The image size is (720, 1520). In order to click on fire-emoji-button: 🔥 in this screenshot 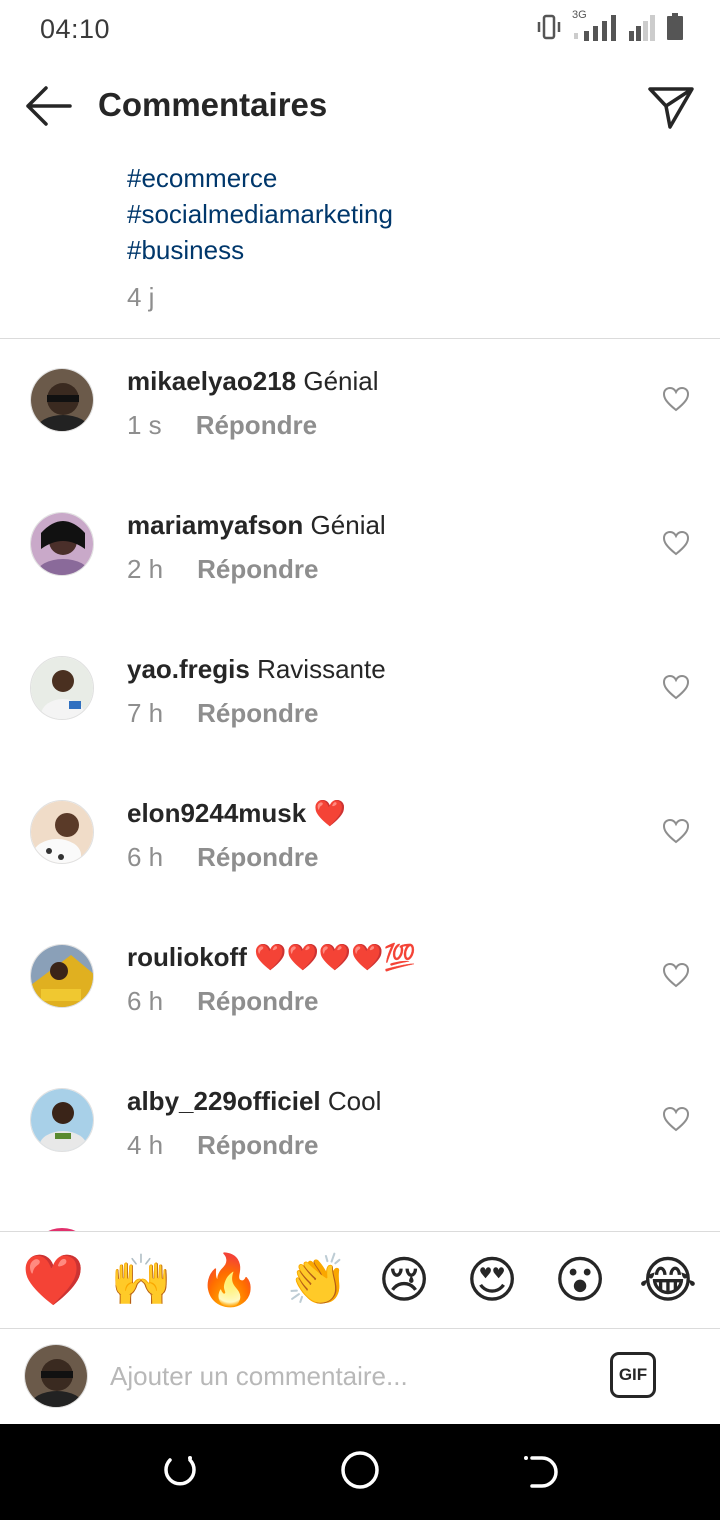, I will do `click(229, 1280)`.